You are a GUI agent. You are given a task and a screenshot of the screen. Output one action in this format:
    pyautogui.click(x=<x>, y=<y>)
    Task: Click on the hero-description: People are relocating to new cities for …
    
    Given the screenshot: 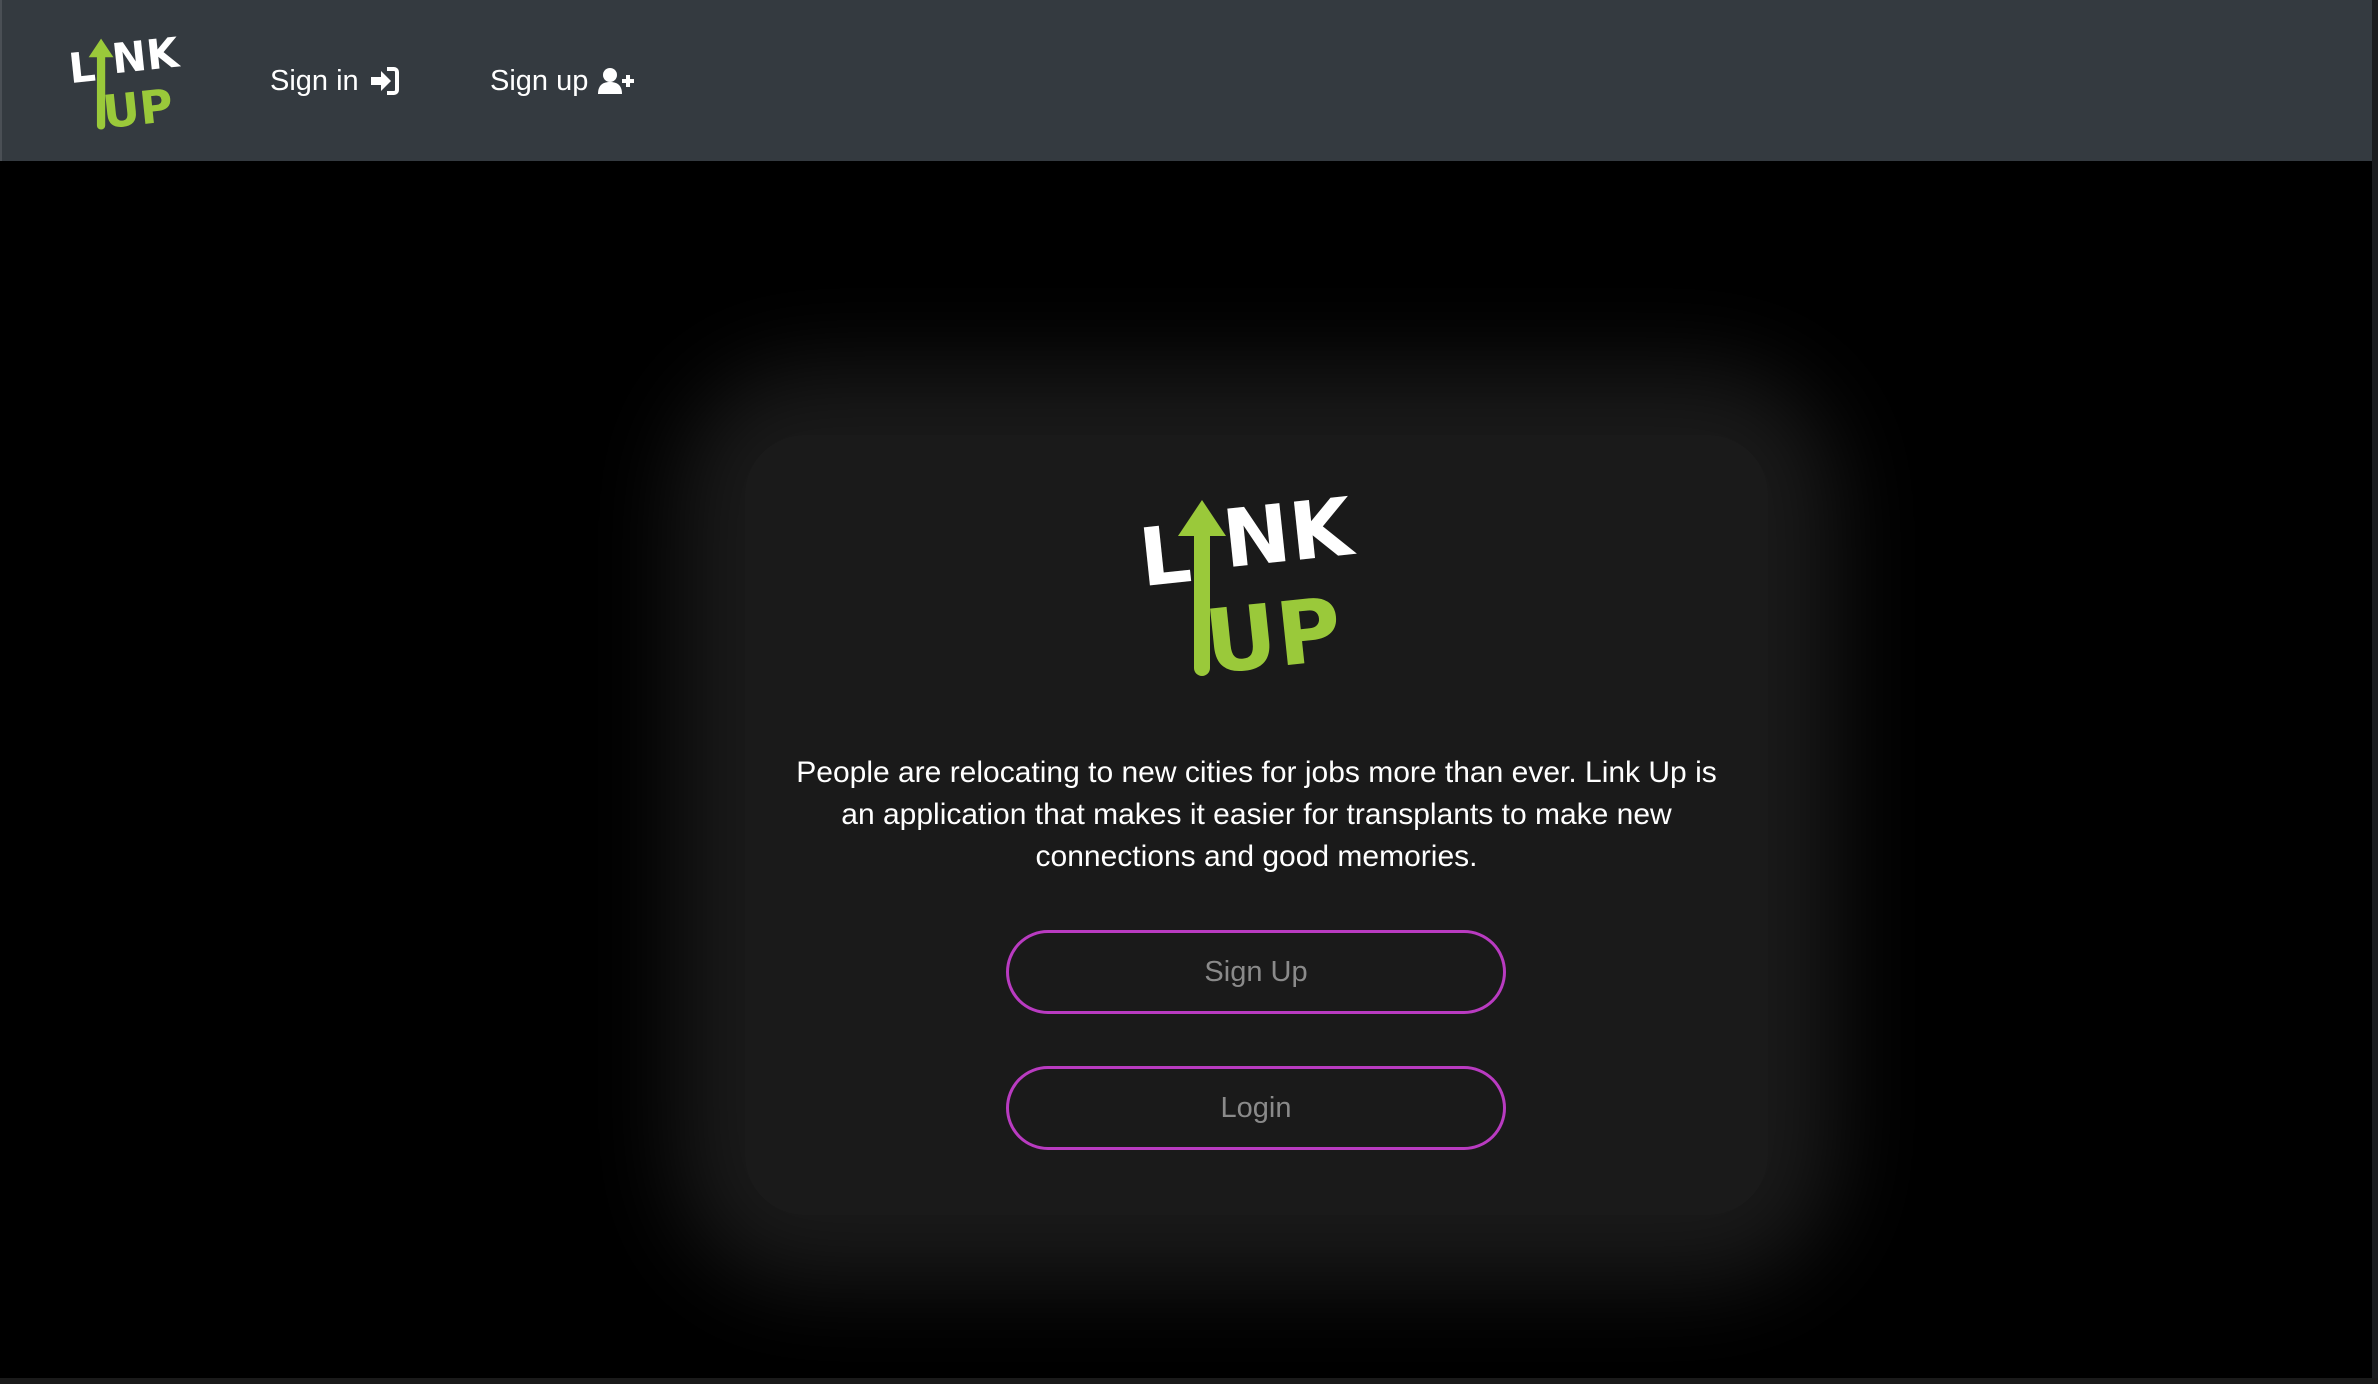 What is the action you would take?
    pyautogui.click(x=1256, y=814)
    